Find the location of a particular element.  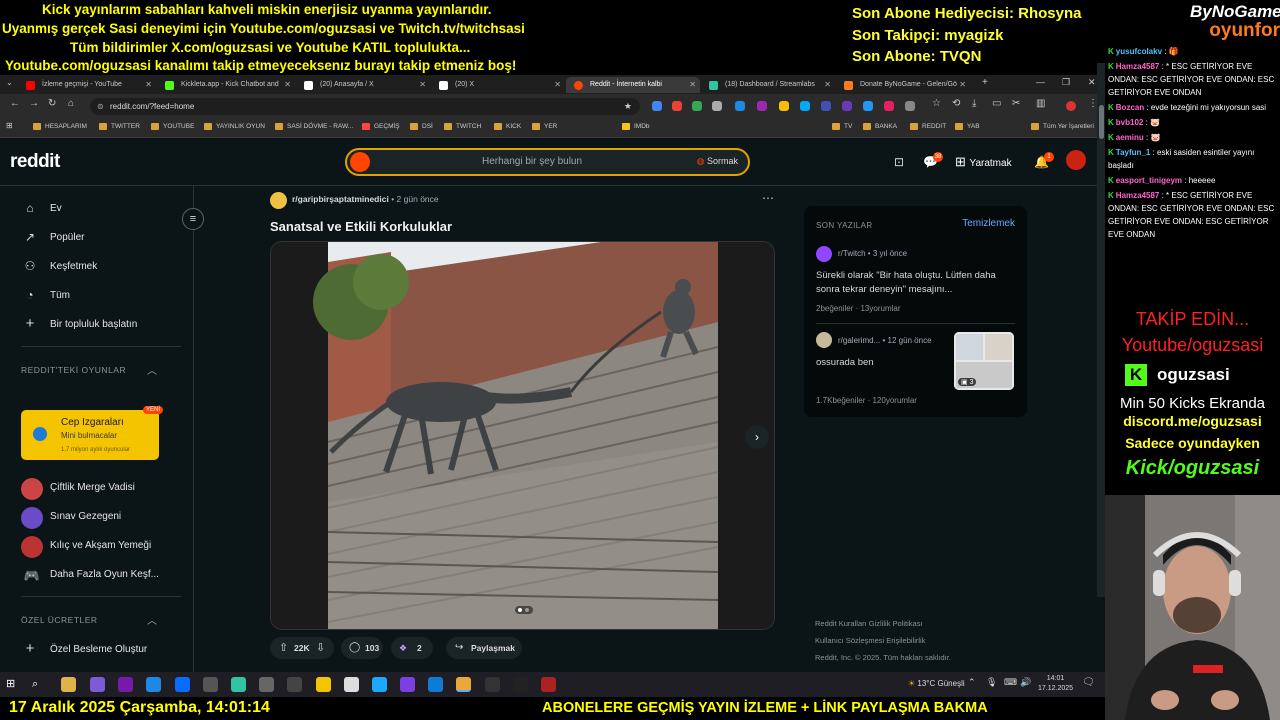

game-item: Kılıç ve Akşam Yemeği is located at coordinates (86, 547).